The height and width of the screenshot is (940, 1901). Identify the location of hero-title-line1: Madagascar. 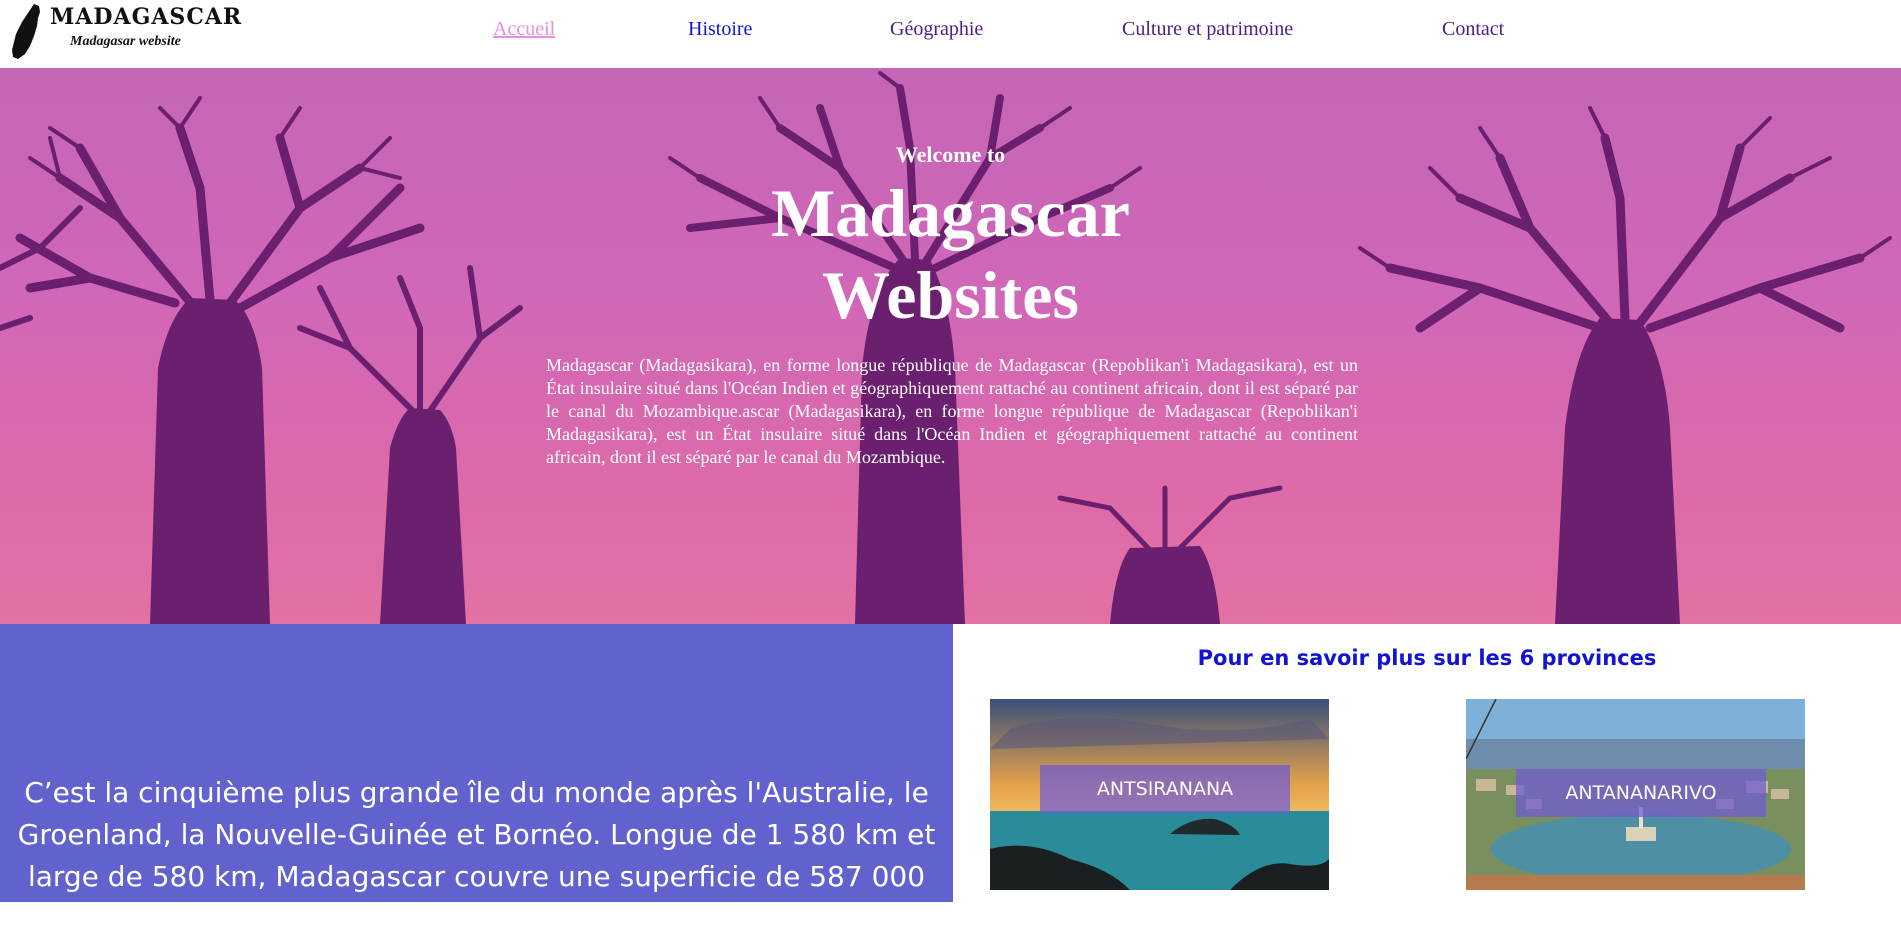
(950, 213).